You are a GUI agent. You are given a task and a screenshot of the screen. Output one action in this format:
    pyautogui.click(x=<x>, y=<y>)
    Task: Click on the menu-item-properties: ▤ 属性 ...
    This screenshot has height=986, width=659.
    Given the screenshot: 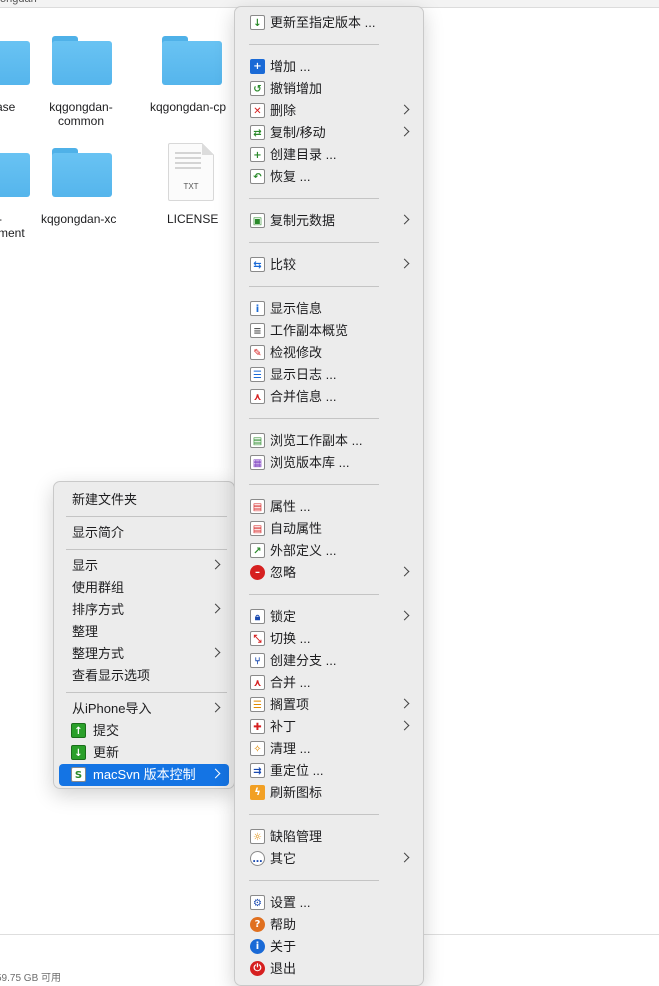 What is the action you would take?
    pyautogui.click(x=329, y=507)
    